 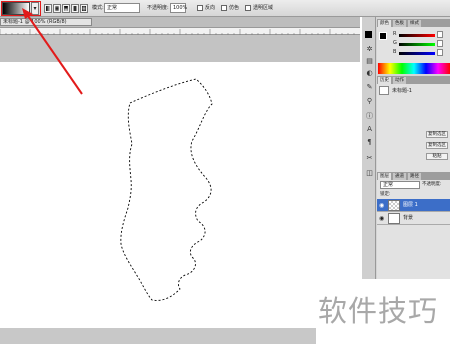 What do you see at coordinates (410, 205) in the screenshot?
I see `layer-name: 图层 1` at bounding box center [410, 205].